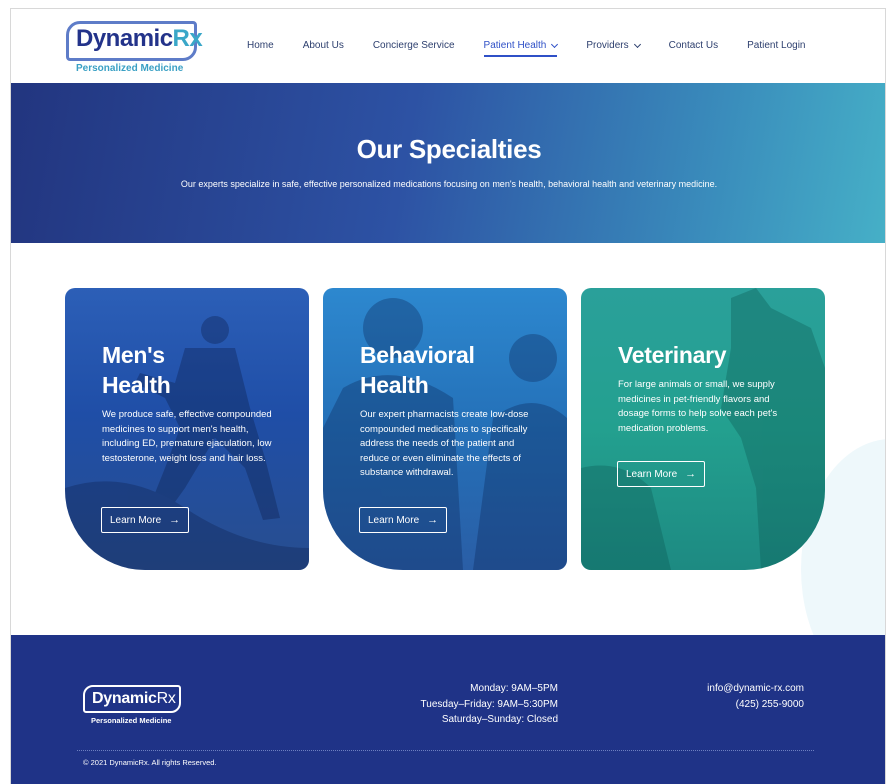 This screenshot has width=894, height=784. Describe the element at coordinates (449, 149) in the screenshot. I see `page-title: Our Specialties` at that location.